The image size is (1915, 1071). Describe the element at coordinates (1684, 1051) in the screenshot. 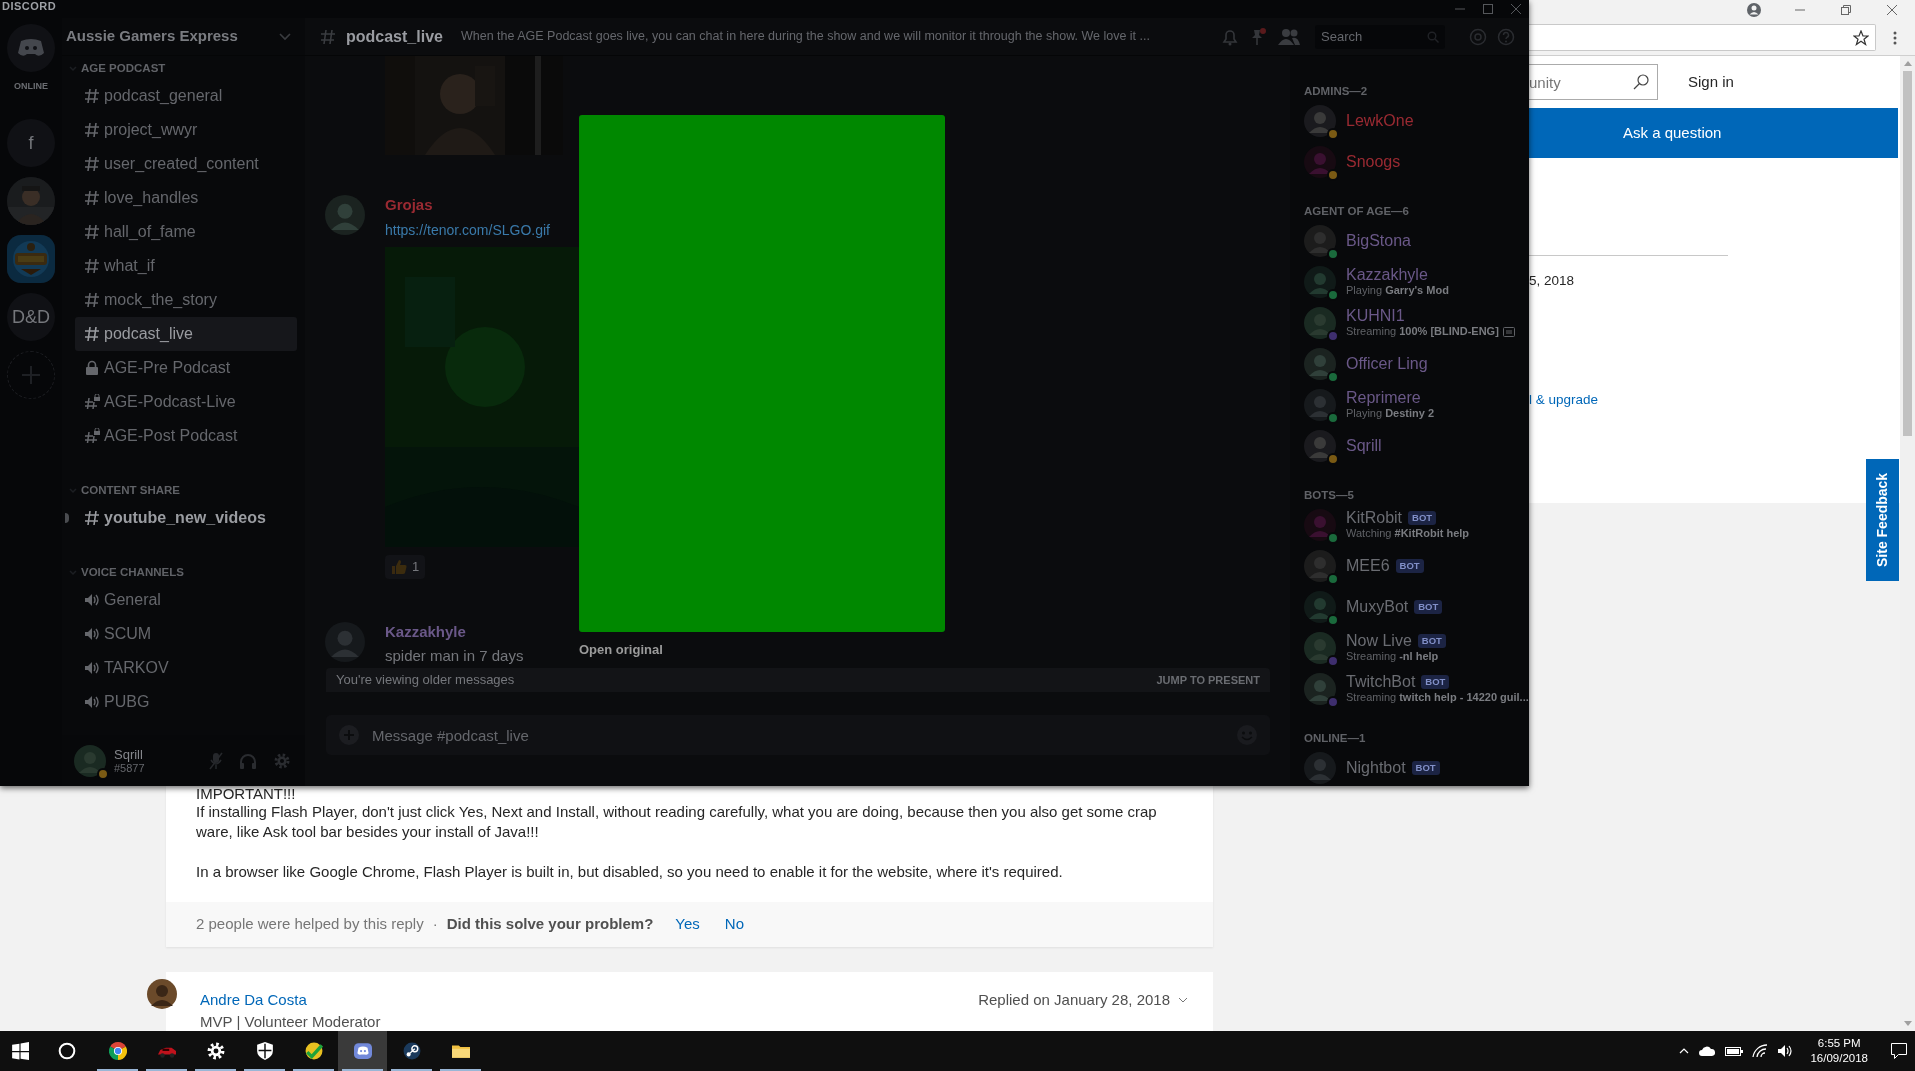

I see `chevron-up-icon` at that location.